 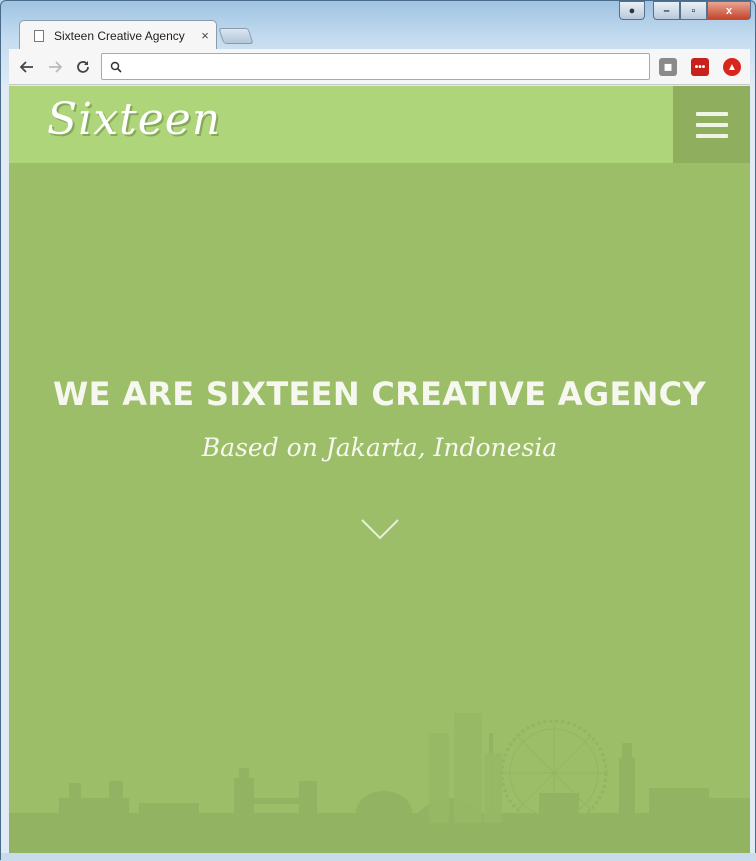 I want to click on tab-title: Sixteen Creative Agency, so click(x=119, y=35).